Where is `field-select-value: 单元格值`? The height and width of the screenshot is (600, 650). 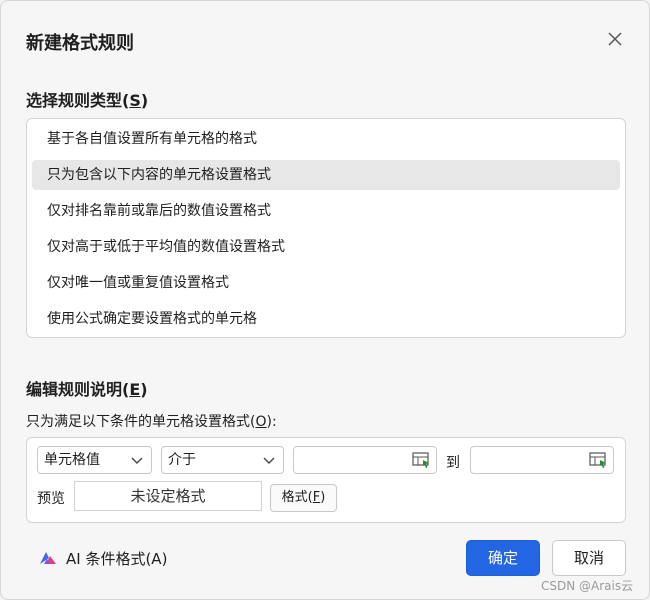
field-select-value: 单元格值 is located at coordinates (72, 460).